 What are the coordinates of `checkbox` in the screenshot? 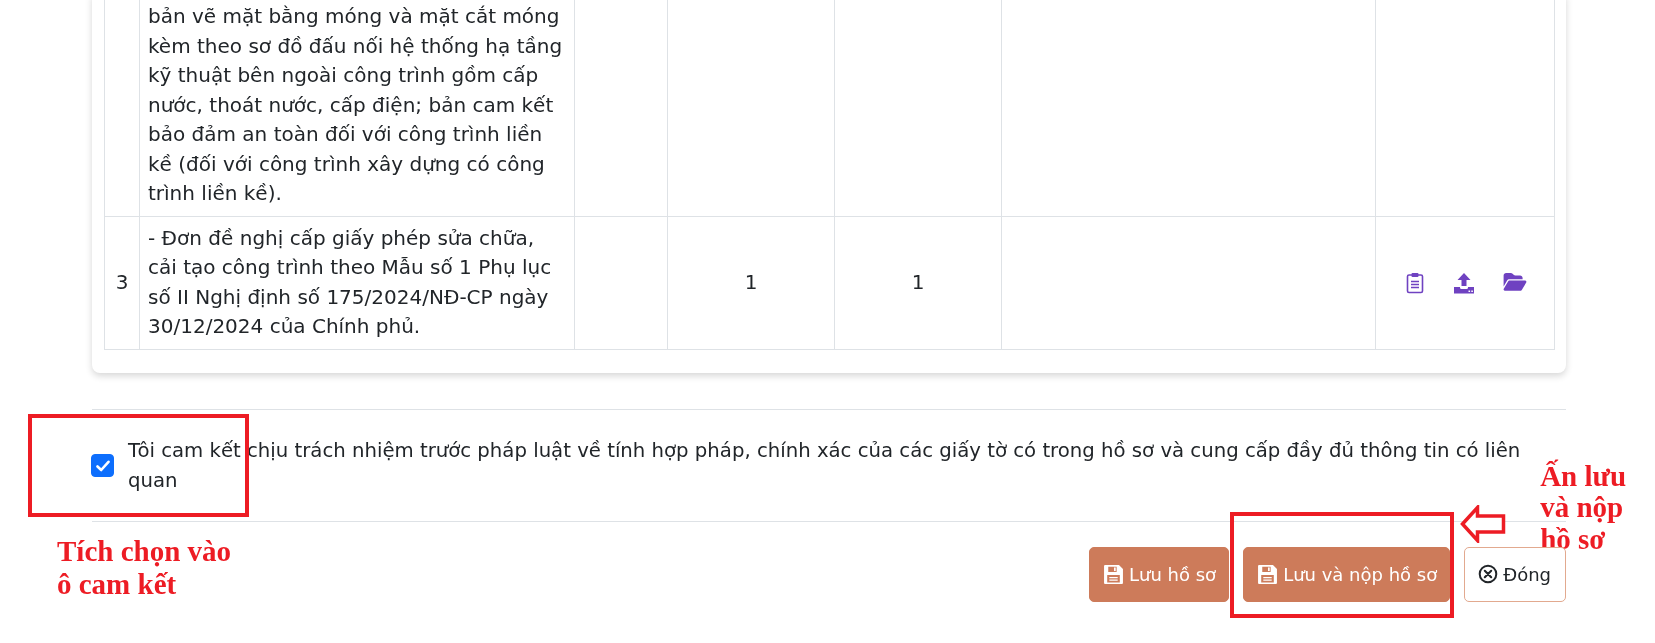 It's located at (102, 465).